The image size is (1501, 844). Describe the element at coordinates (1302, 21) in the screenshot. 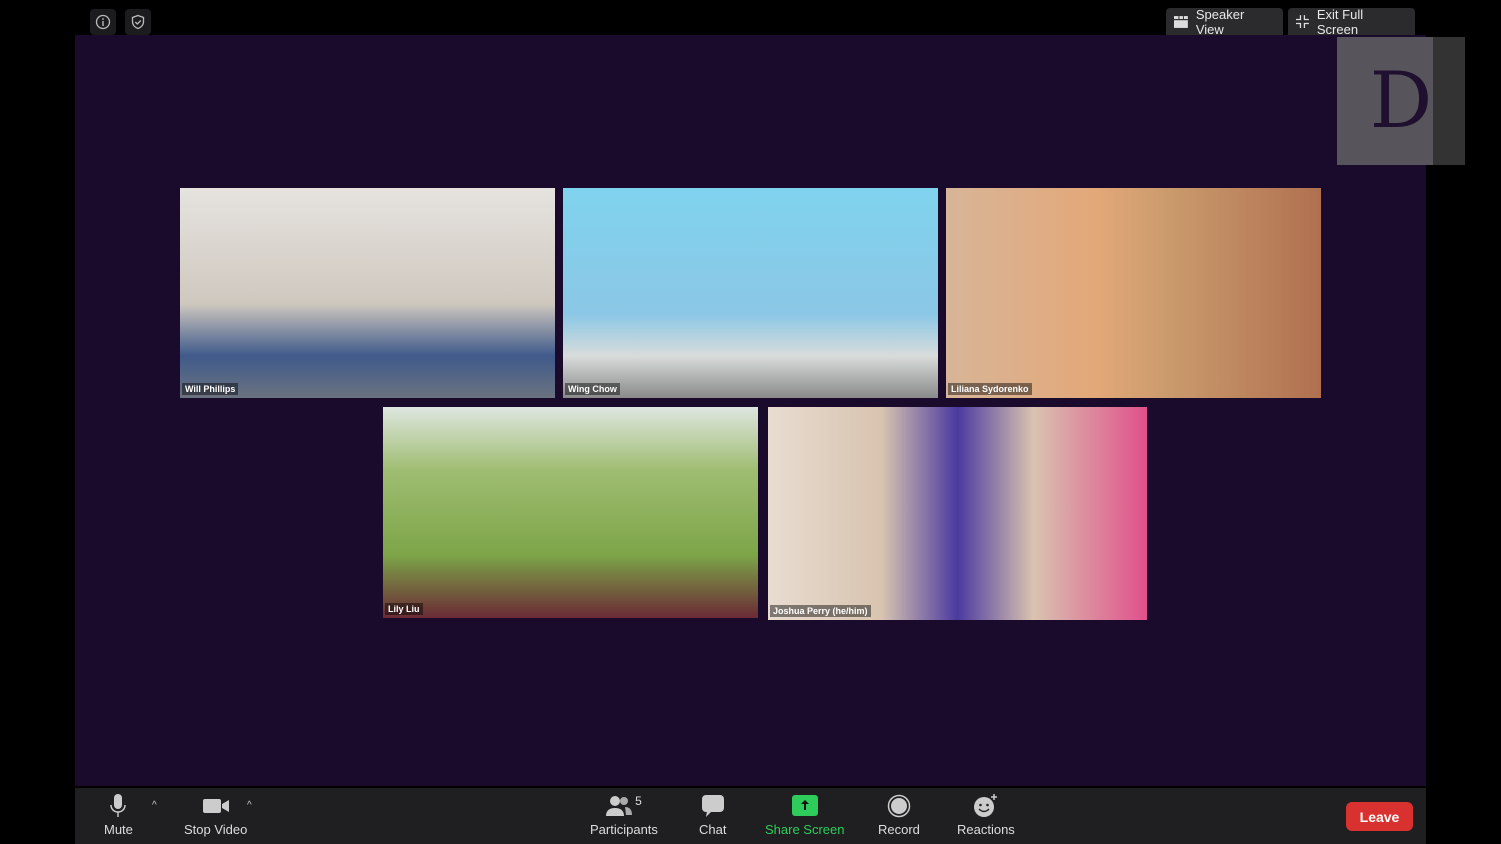

I see `exit-fullscreen-icon` at that location.